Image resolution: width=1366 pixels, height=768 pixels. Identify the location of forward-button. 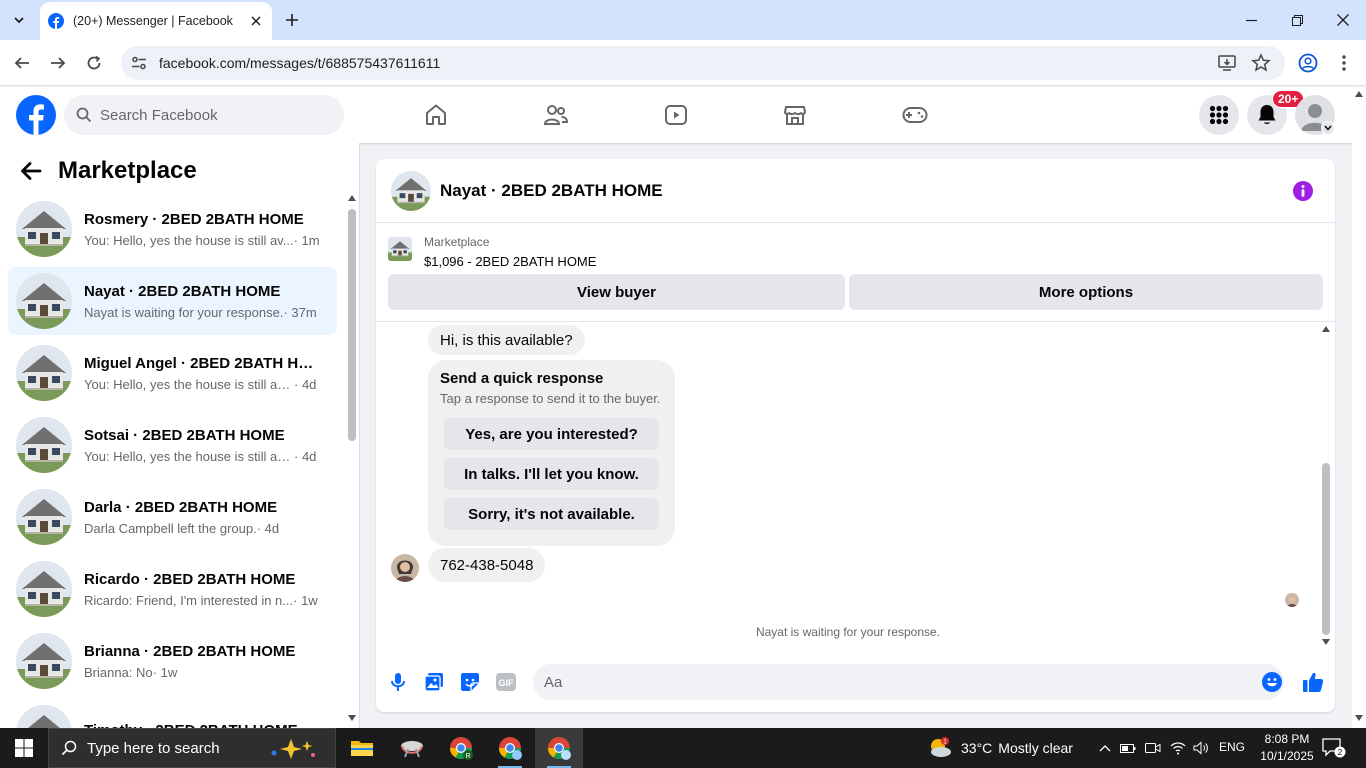
(58, 63).